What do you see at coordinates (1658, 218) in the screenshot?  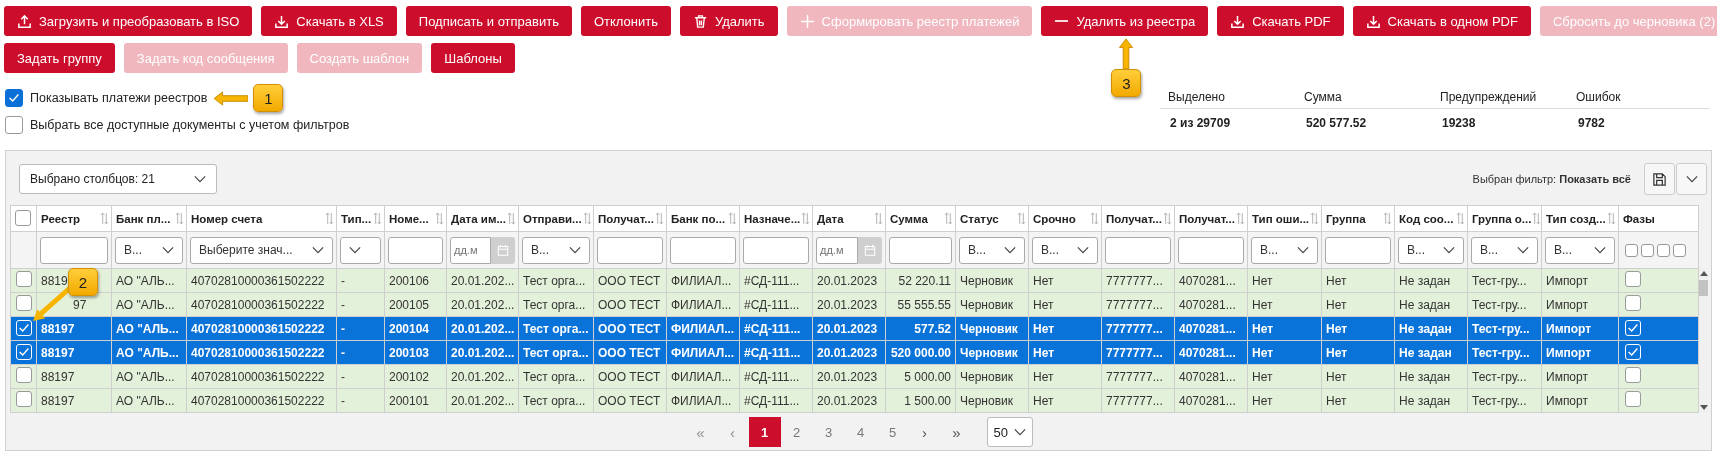 I see `column-header: Фазы` at bounding box center [1658, 218].